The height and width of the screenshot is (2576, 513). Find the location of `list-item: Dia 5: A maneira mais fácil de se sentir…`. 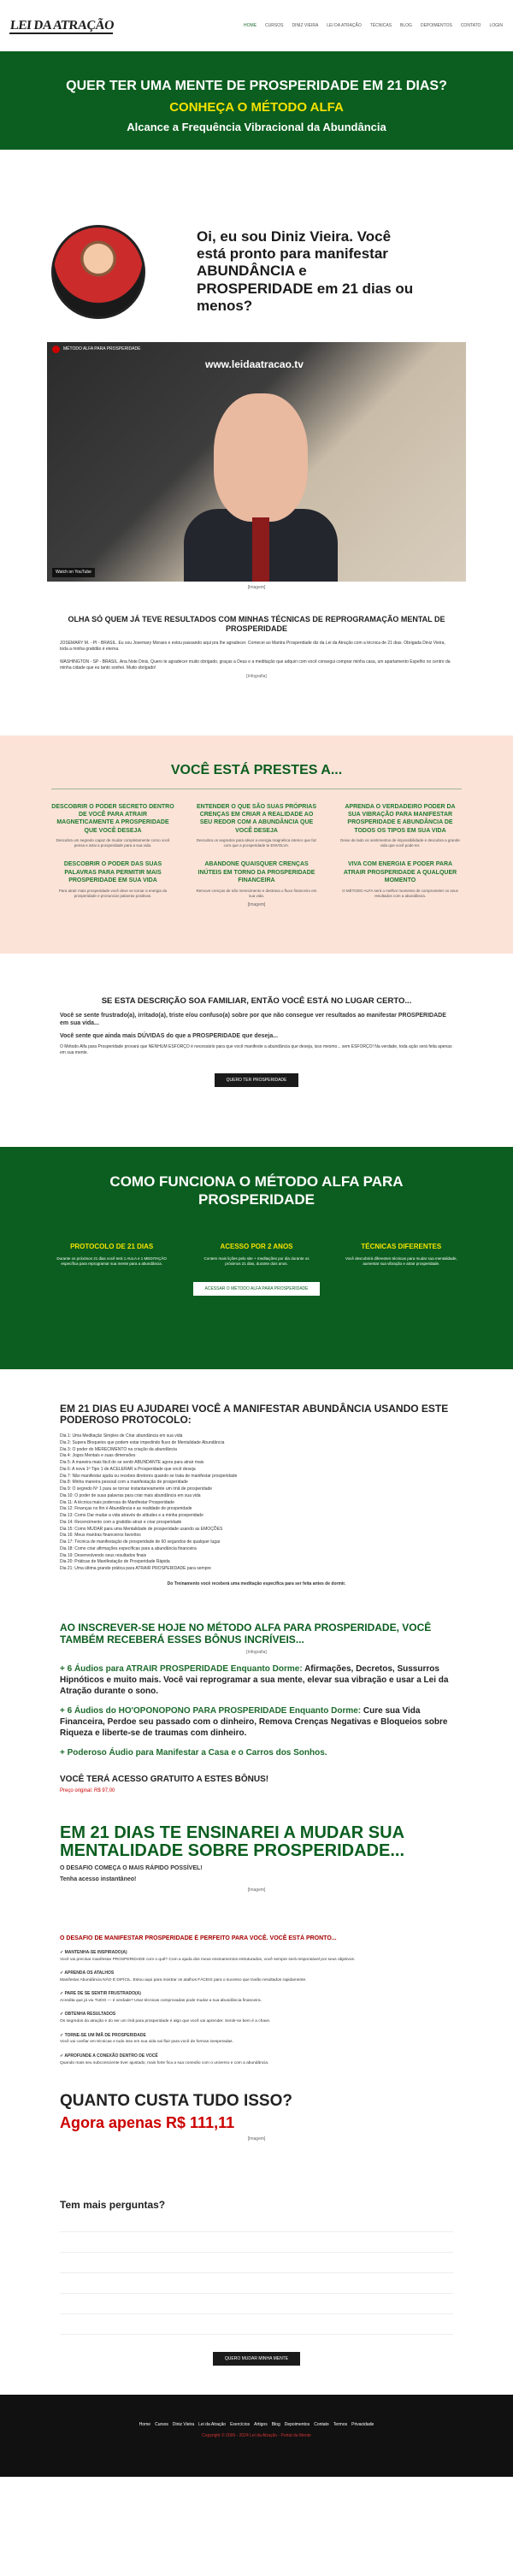

list-item: Dia 5: A maneira mais fácil de se sentir… is located at coordinates (132, 1463).